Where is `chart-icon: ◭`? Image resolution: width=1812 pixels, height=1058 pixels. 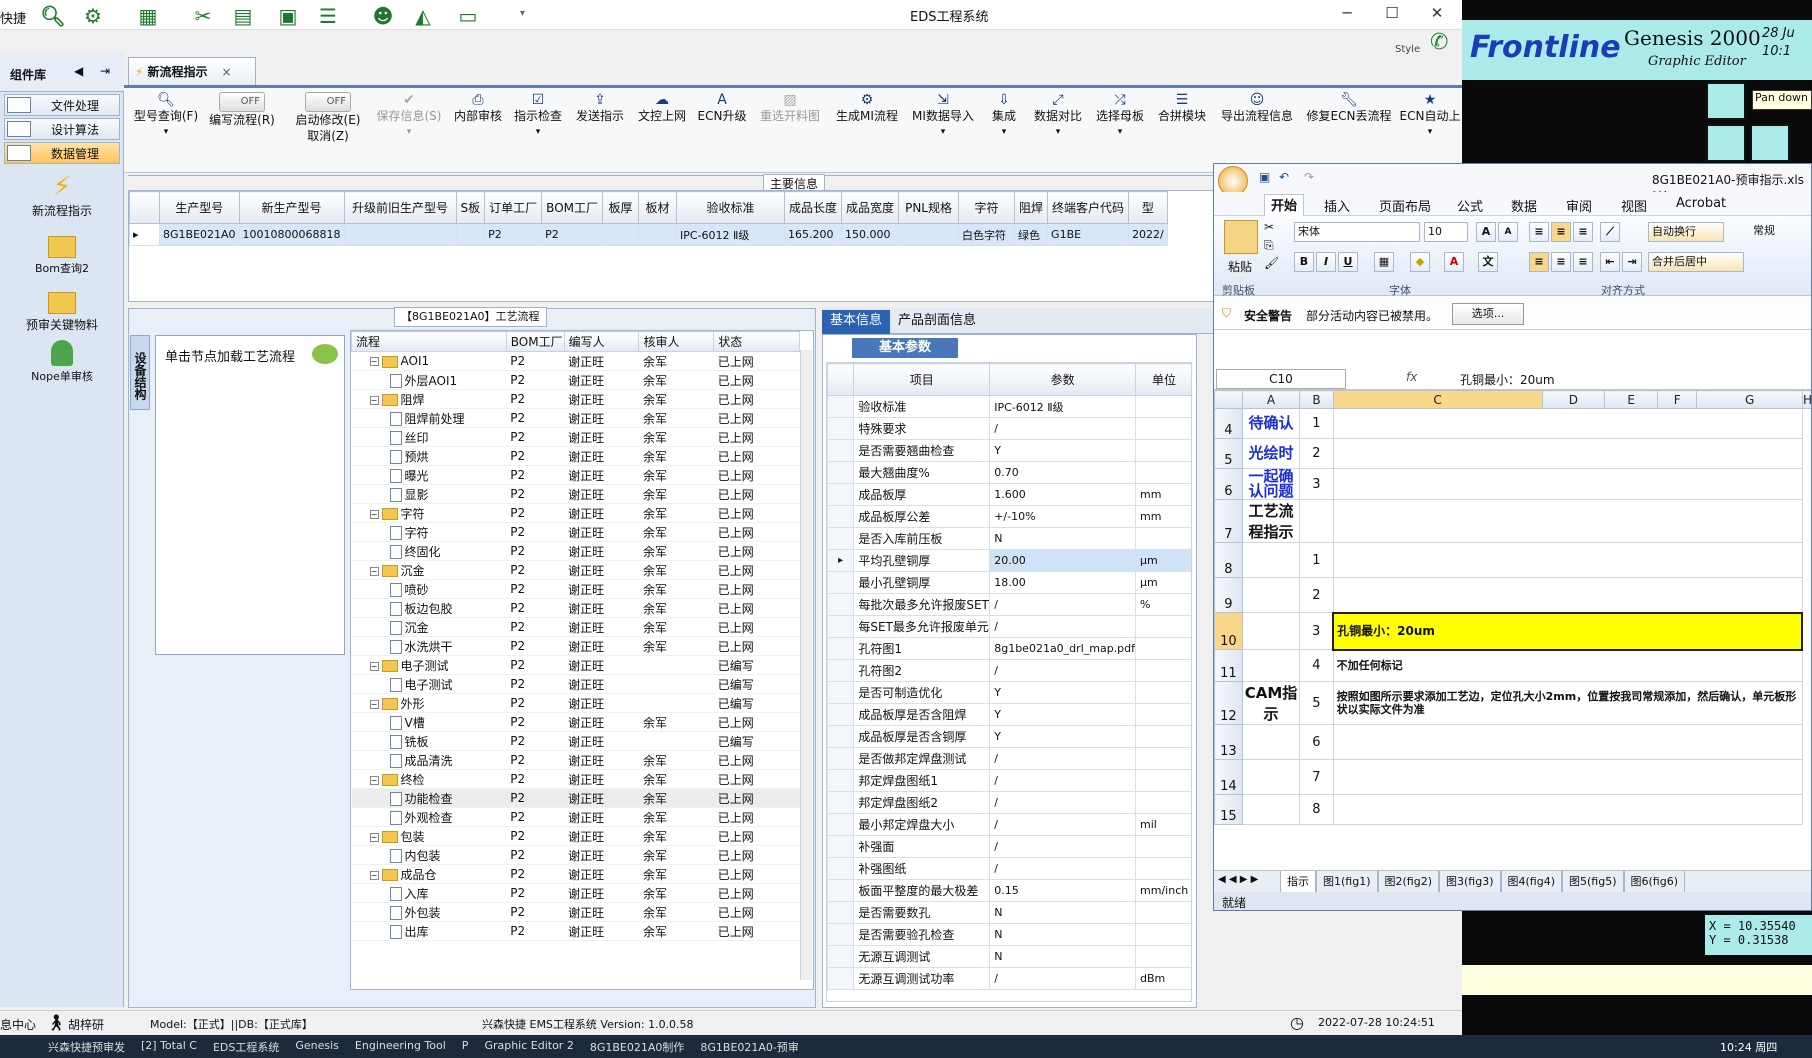
chart-icon: ◭ is located at coordinates (423, 16).